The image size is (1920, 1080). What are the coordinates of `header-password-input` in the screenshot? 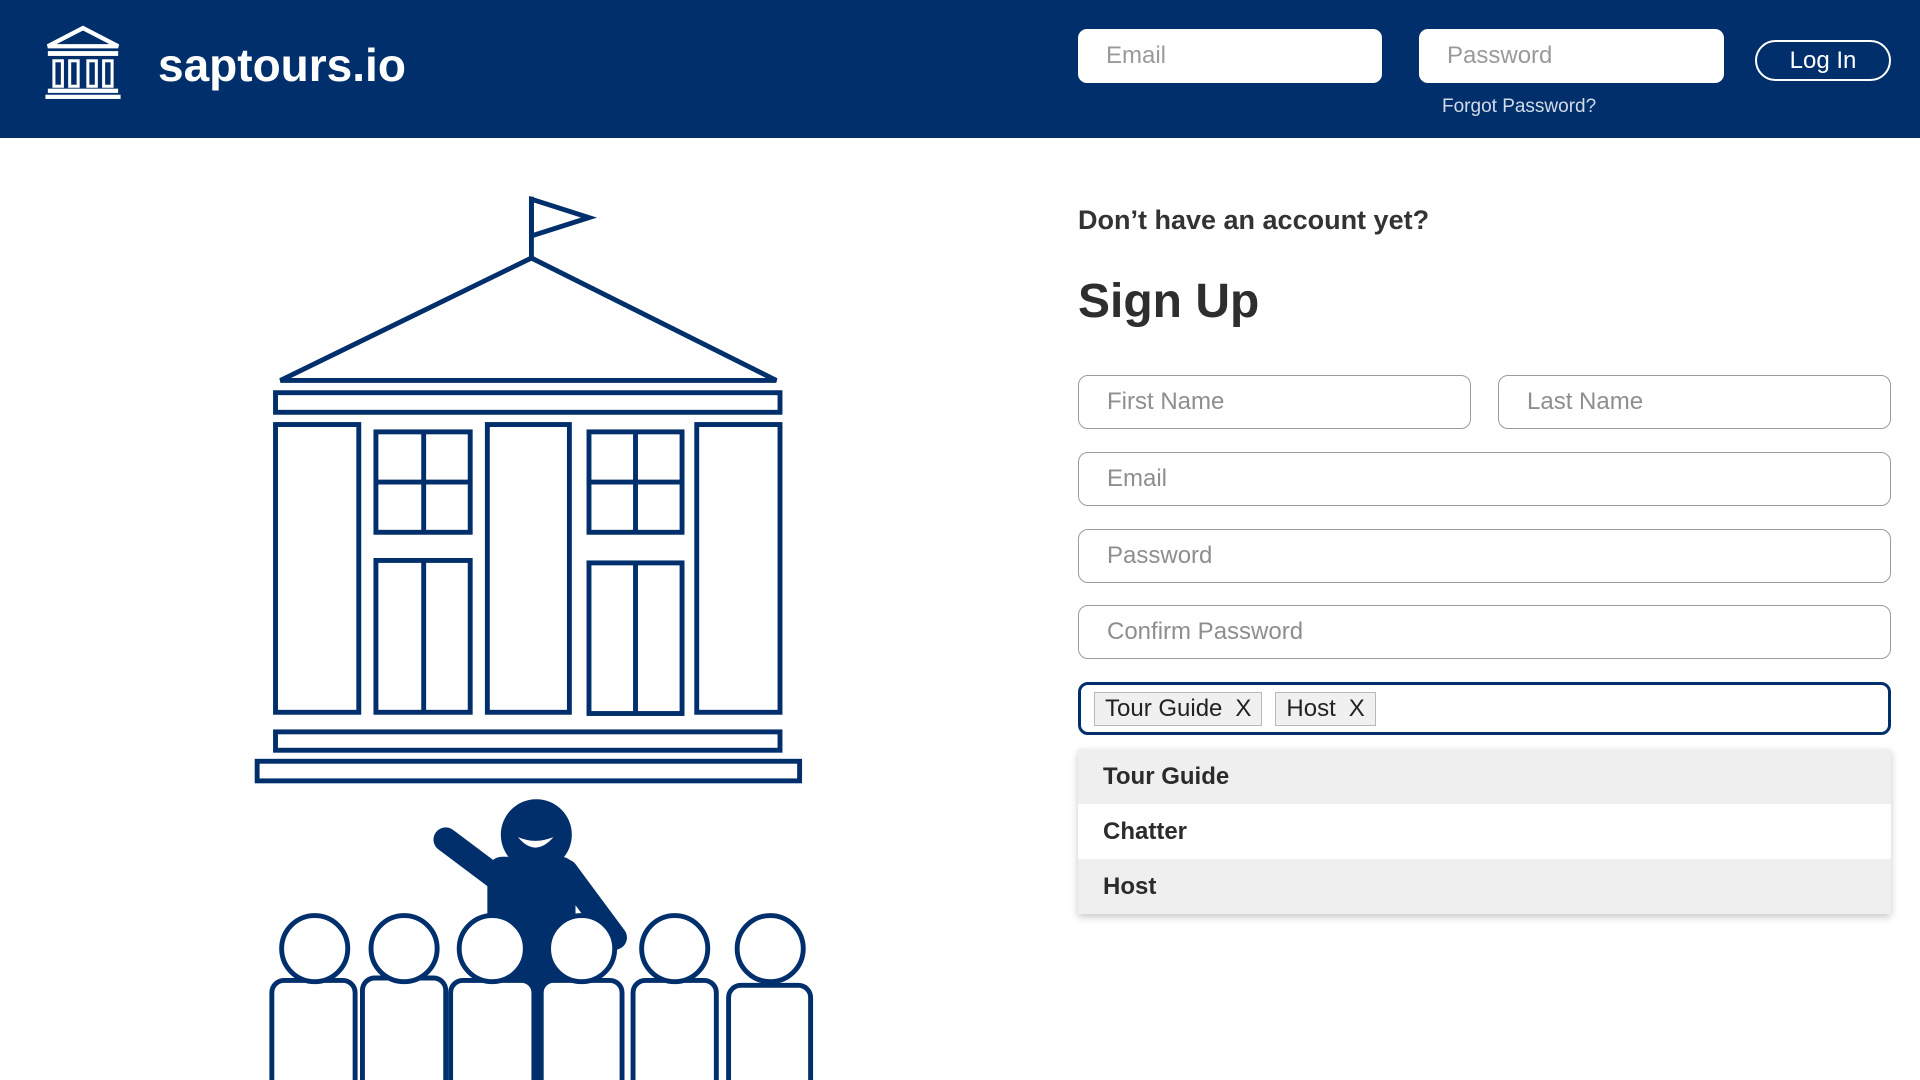 It's located at (1571, 56).